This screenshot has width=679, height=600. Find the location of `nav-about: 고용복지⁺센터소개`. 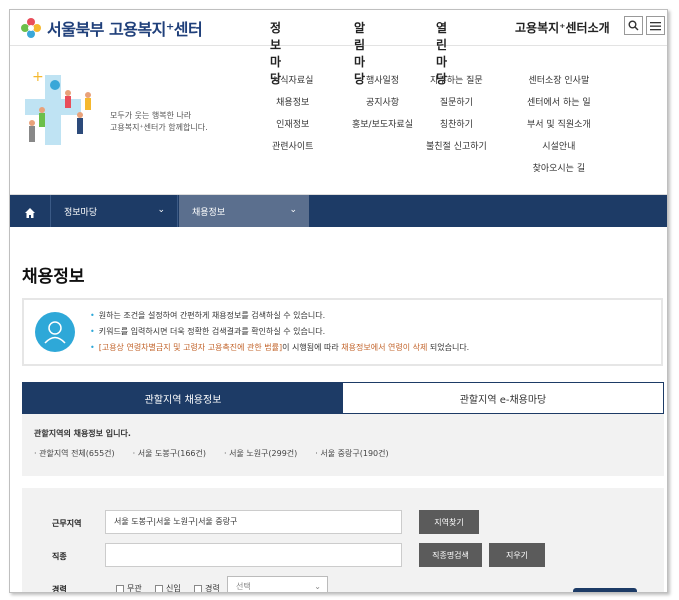

nav-about: 고용복지⁺센터소개 is located at coordinates (570, 27).